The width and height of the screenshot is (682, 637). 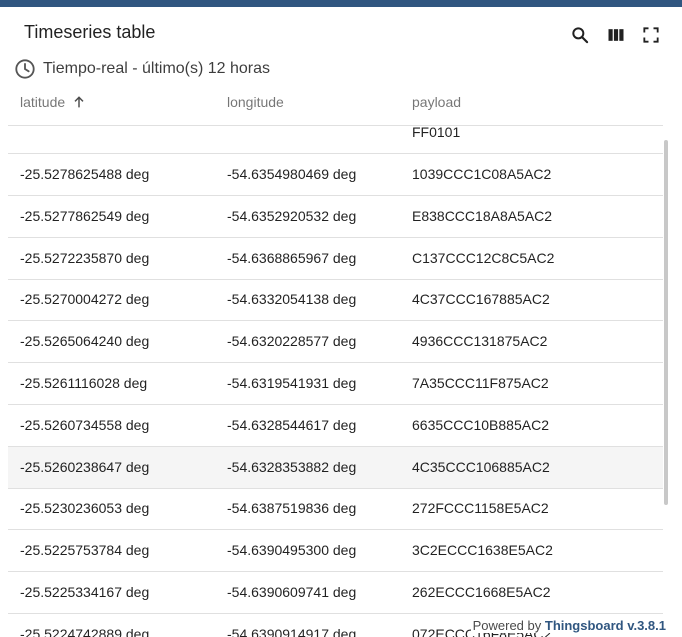 What do you see at coordinates (481, 299) in the screenshot?
I see `cell-payload: 4C37CCC167885AC2` at bounding box center [481, 299].